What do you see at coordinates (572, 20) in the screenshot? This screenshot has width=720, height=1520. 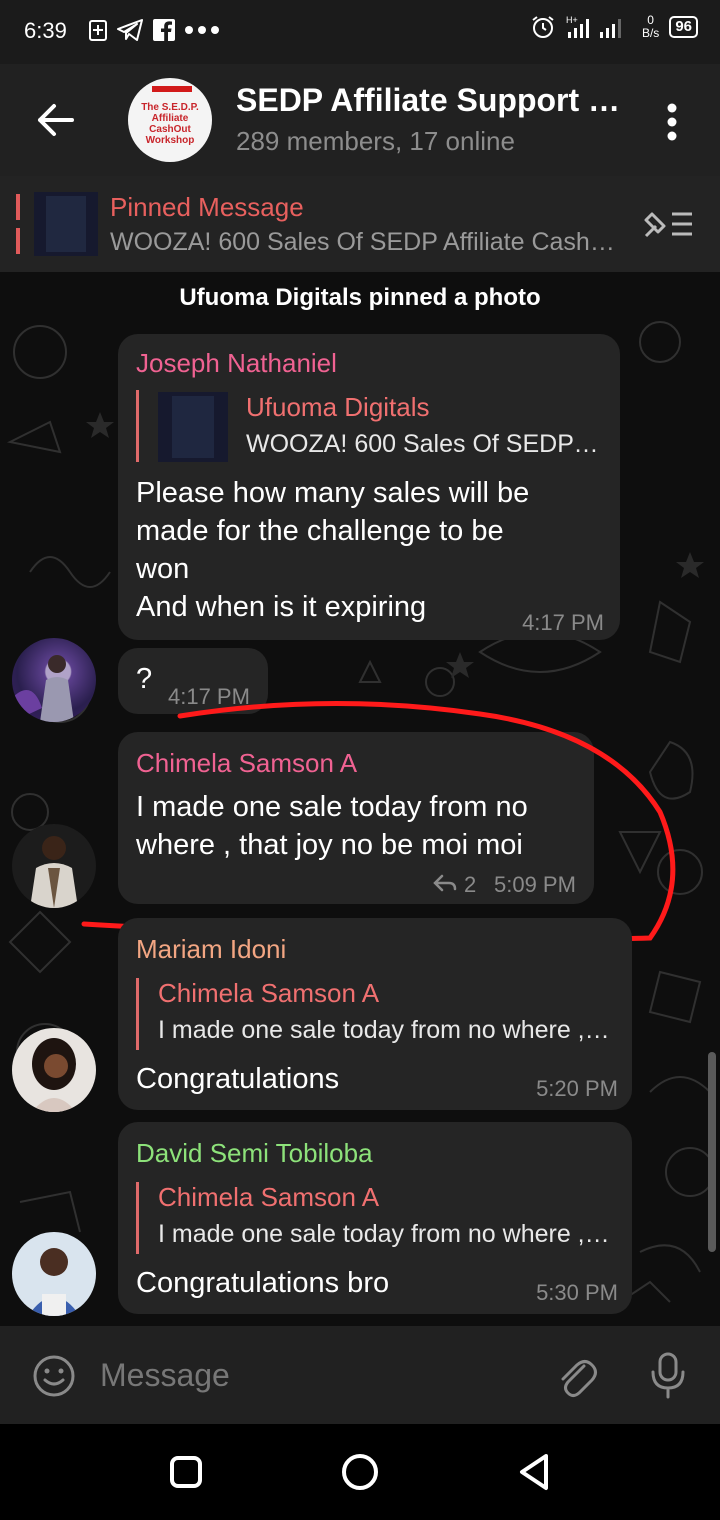 I see `svg-text: H+` at bounding box center [572, 20].